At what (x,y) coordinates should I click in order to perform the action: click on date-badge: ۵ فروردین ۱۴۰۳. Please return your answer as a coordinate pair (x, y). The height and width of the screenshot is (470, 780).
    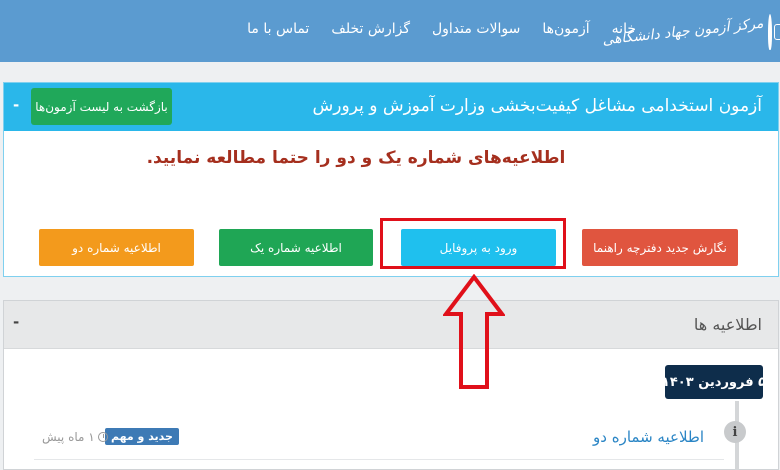
    Looking at the image, I should click on (714, 382).